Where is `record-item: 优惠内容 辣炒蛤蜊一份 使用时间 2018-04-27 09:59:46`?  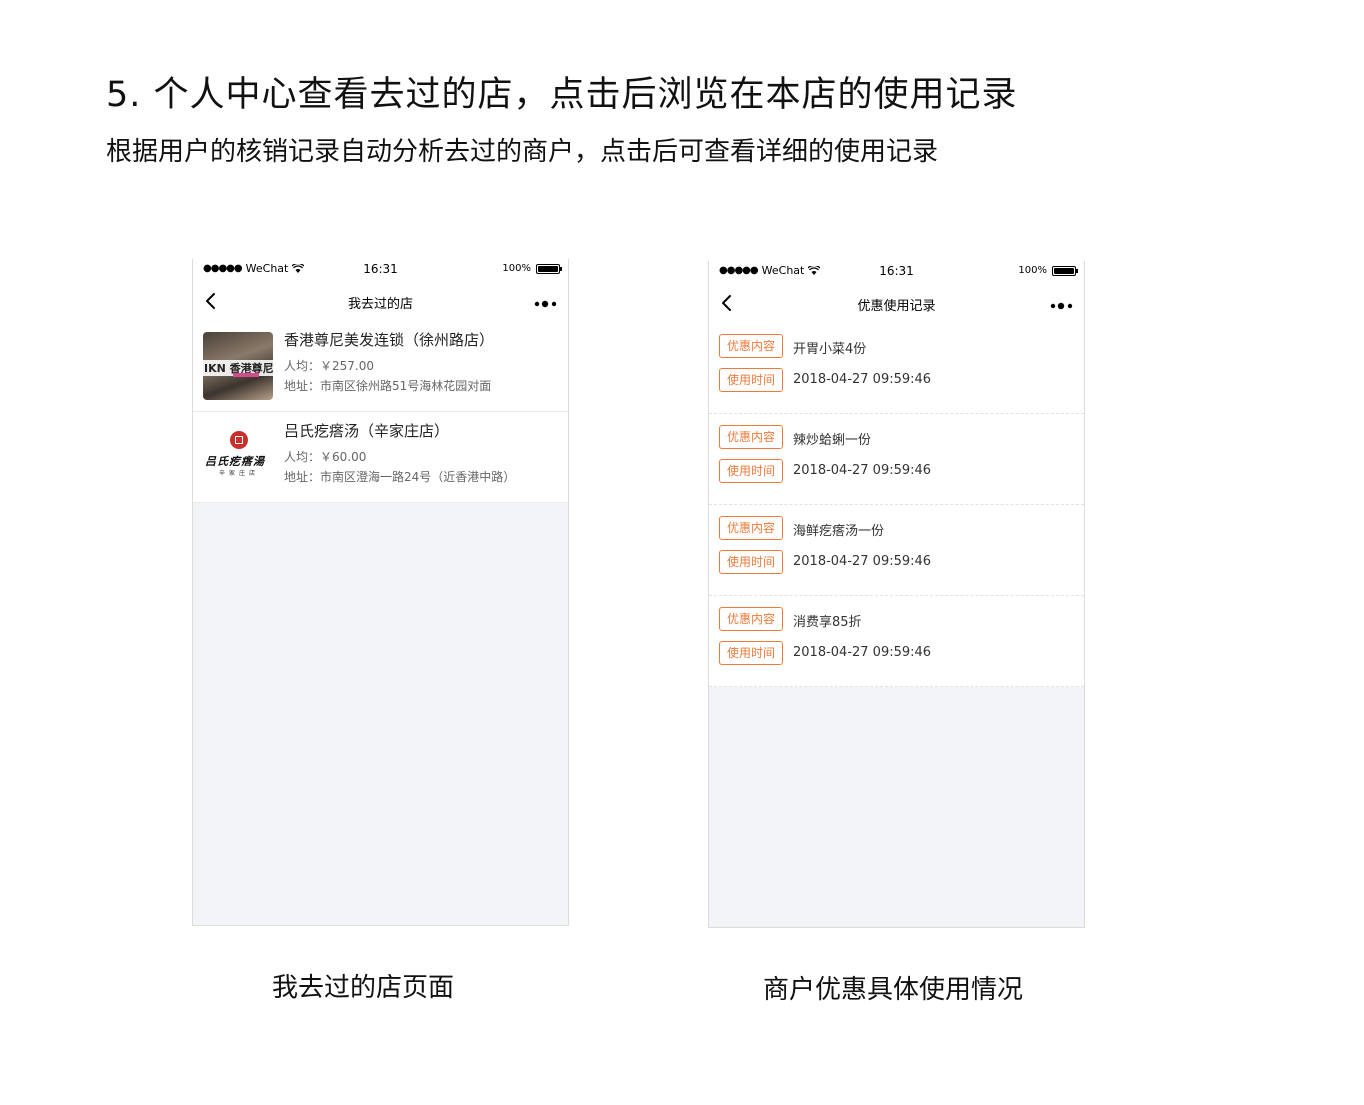
record-item: 优惠内容 辣炒蛤蜊一份 使用时间 2018-04-27 09:59:46 is located at coordinates (896, 459).